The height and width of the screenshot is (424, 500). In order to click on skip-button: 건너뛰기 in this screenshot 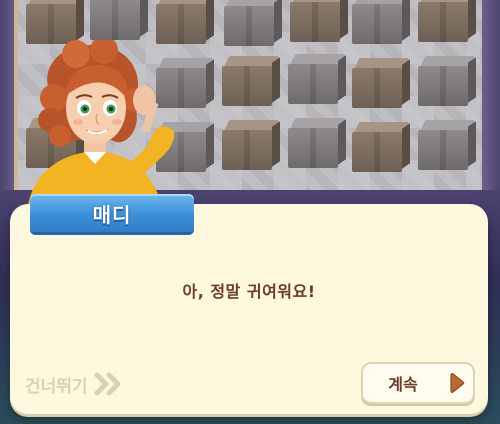, I will do `click(74, 384)`.